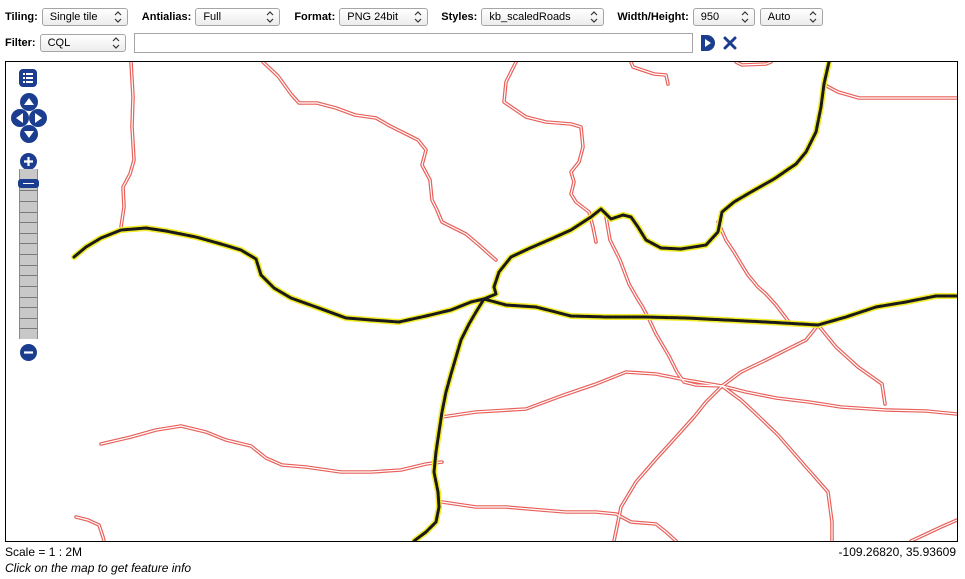  What do you see at coordinates (315, 17) in the screenshot?
I see `format-label: Format:` at bounding box center [315, 17].